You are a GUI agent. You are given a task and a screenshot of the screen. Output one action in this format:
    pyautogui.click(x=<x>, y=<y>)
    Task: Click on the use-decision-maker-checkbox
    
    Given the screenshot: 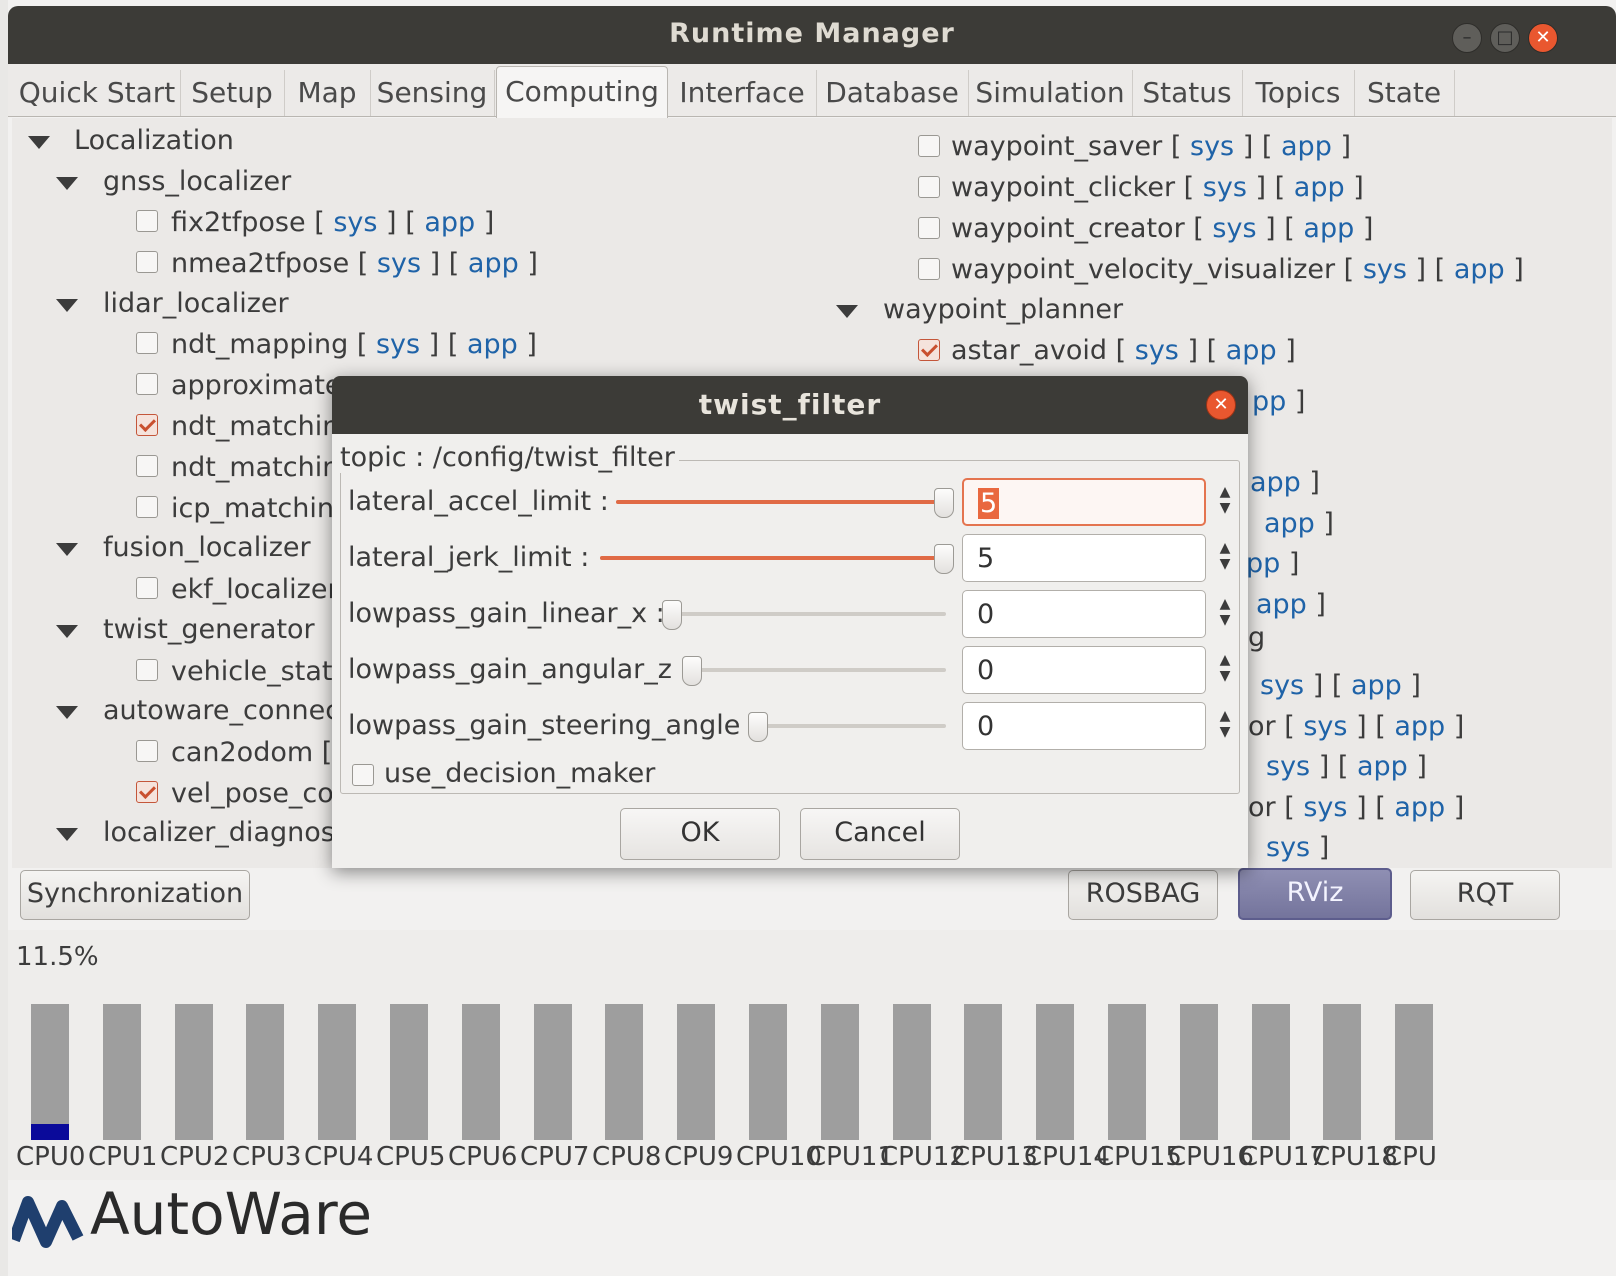 What is the action you would take?
    pyautogui.click(x=363, y=775)
    